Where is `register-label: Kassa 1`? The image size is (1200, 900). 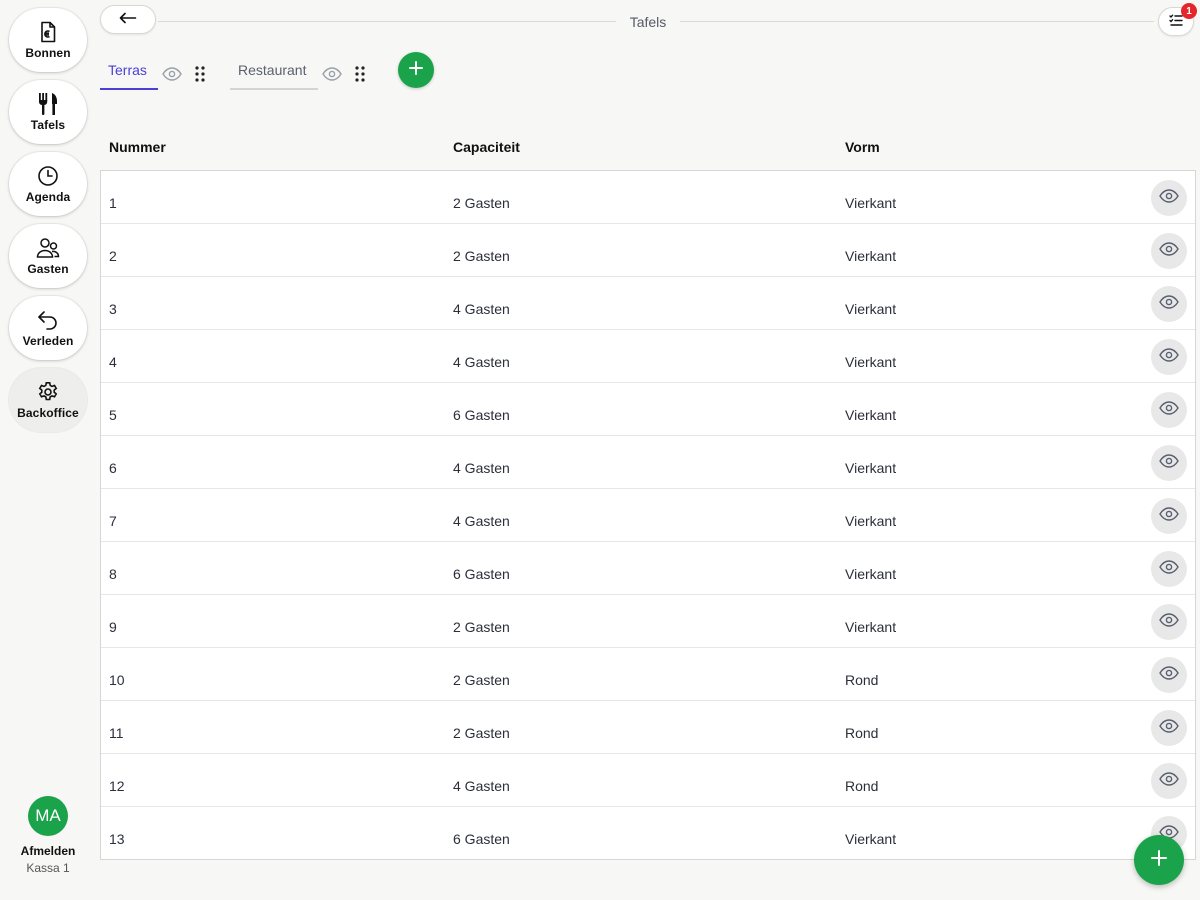 register-label: Kassa 1 is located at coordinates (48, 868).